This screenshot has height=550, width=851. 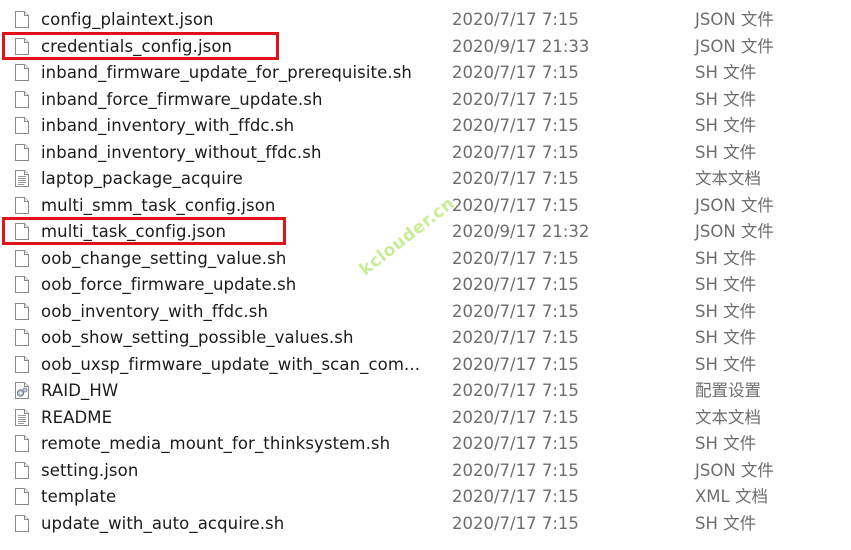 What do you see at coordinates (425, 418) in the screenshot?
I see `file-row: README 2020/7/17 7:15 文本文档` at bounding box center [425, 418].